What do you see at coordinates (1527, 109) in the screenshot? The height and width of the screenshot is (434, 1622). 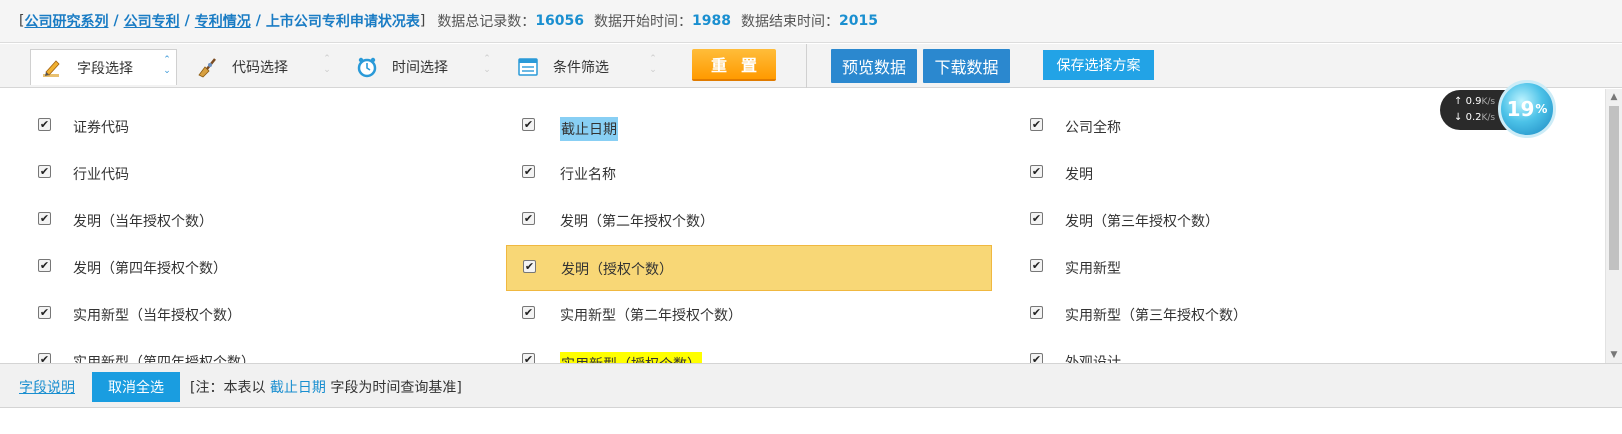 I see `memory-usage-ball: 19%` at bounding box center [1527, 109].